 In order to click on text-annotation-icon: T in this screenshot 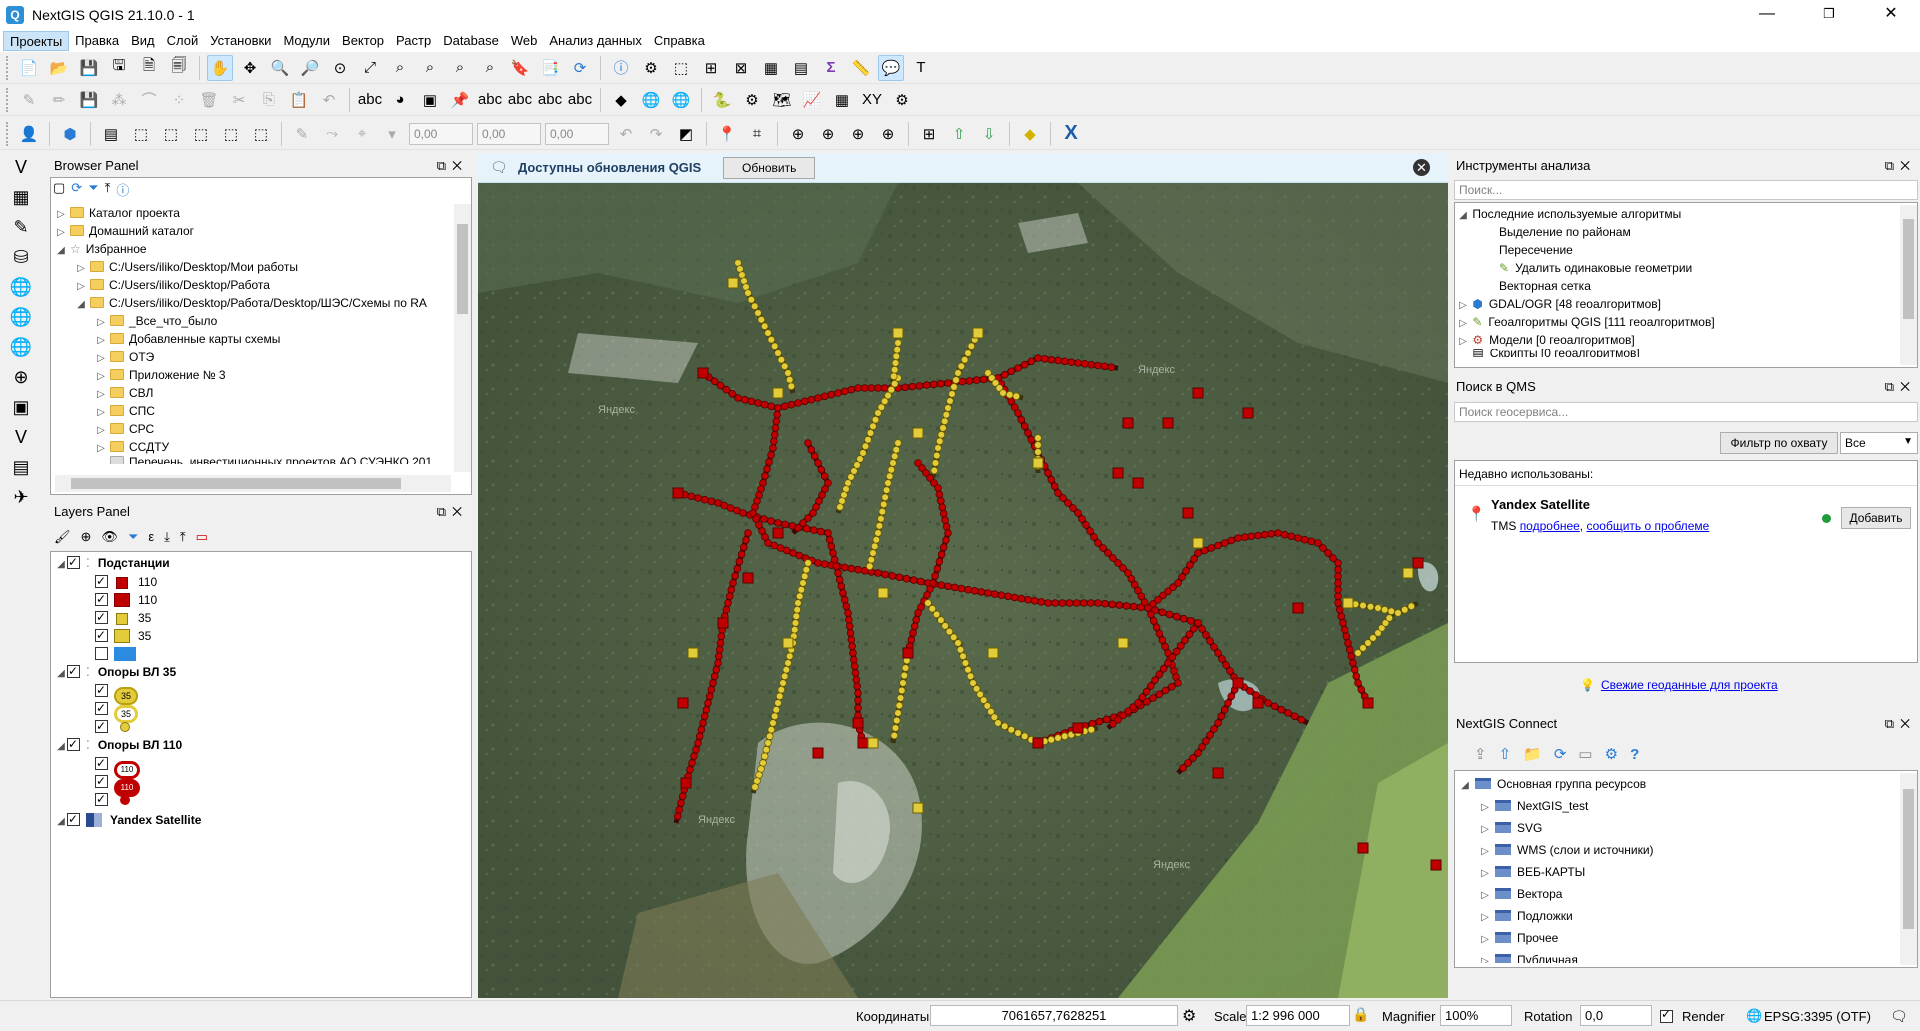, I will do `click(921, 68)`.